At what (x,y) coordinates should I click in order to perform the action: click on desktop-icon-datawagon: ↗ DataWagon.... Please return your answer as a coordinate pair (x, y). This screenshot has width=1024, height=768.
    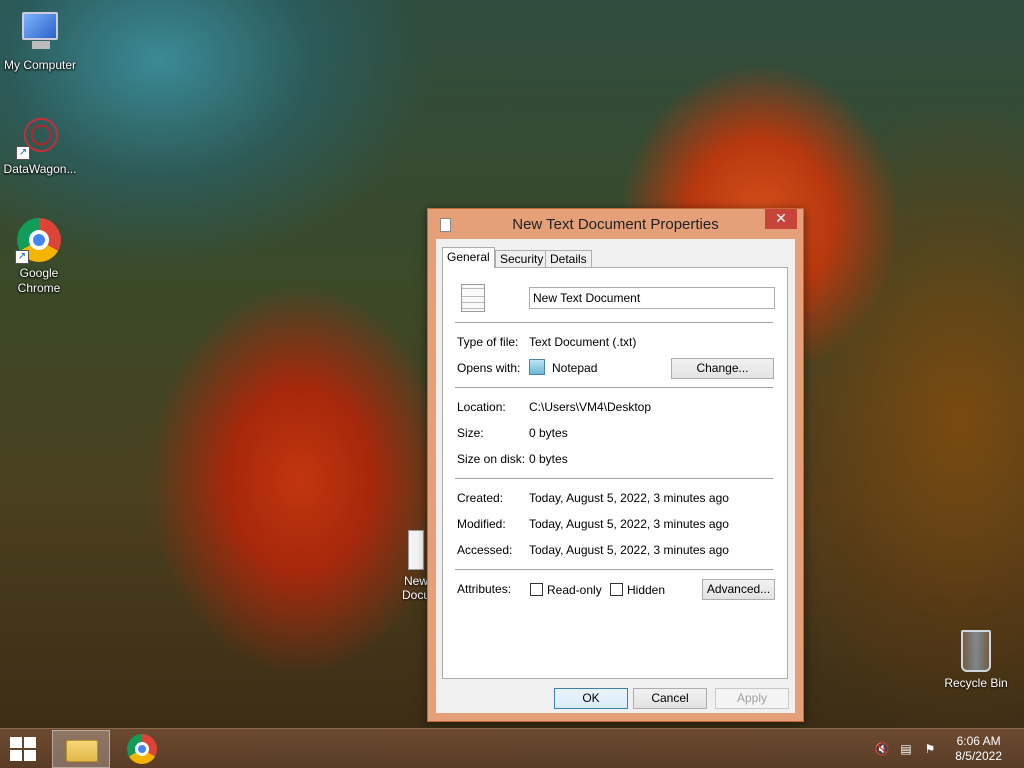
    Looking at the image, I should click on (40, 144).